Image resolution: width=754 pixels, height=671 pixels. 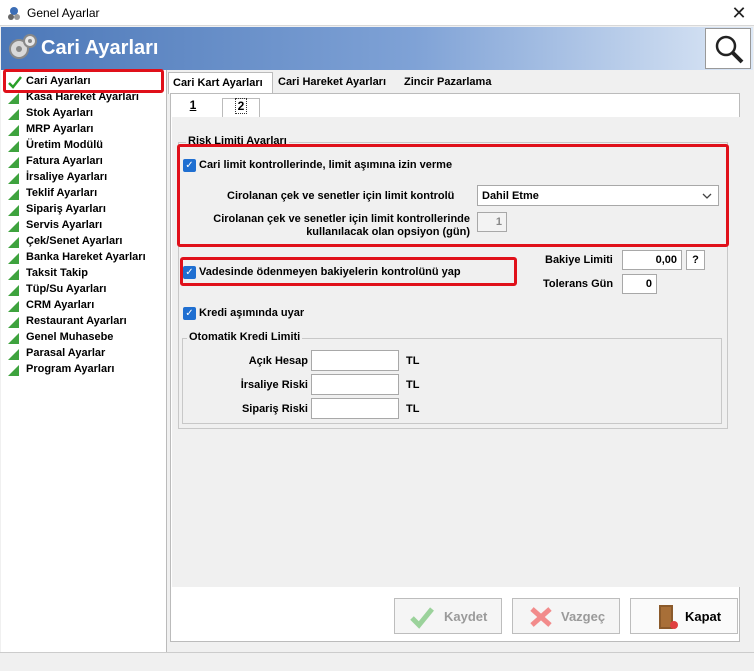 What do you see at coordinates (377, 13) in the screenshot?
I see `title-bar: Genel Ayarlar ✕` at bounding box center [377, 13].